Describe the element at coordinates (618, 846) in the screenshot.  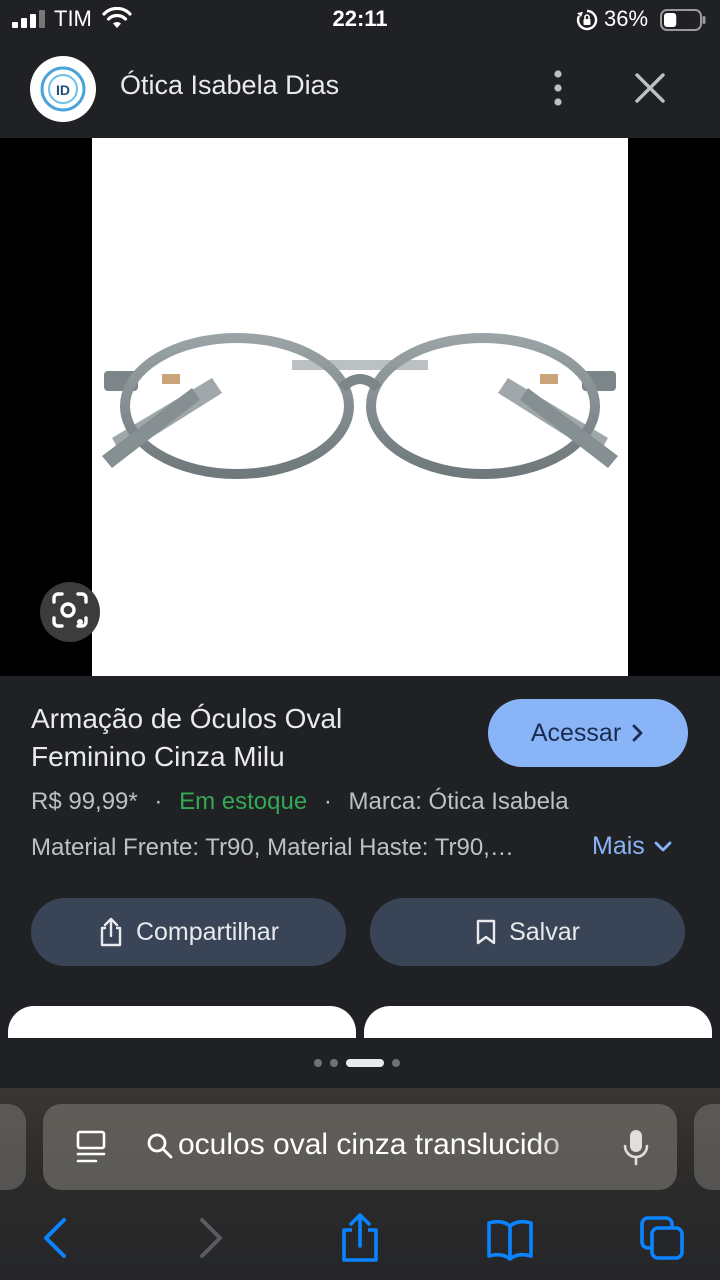
I see `more-details-label: Mais` at that location.